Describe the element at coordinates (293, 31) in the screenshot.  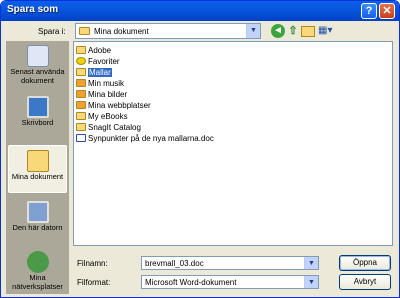
I see `up-folder-icon: ⇧` at that location.